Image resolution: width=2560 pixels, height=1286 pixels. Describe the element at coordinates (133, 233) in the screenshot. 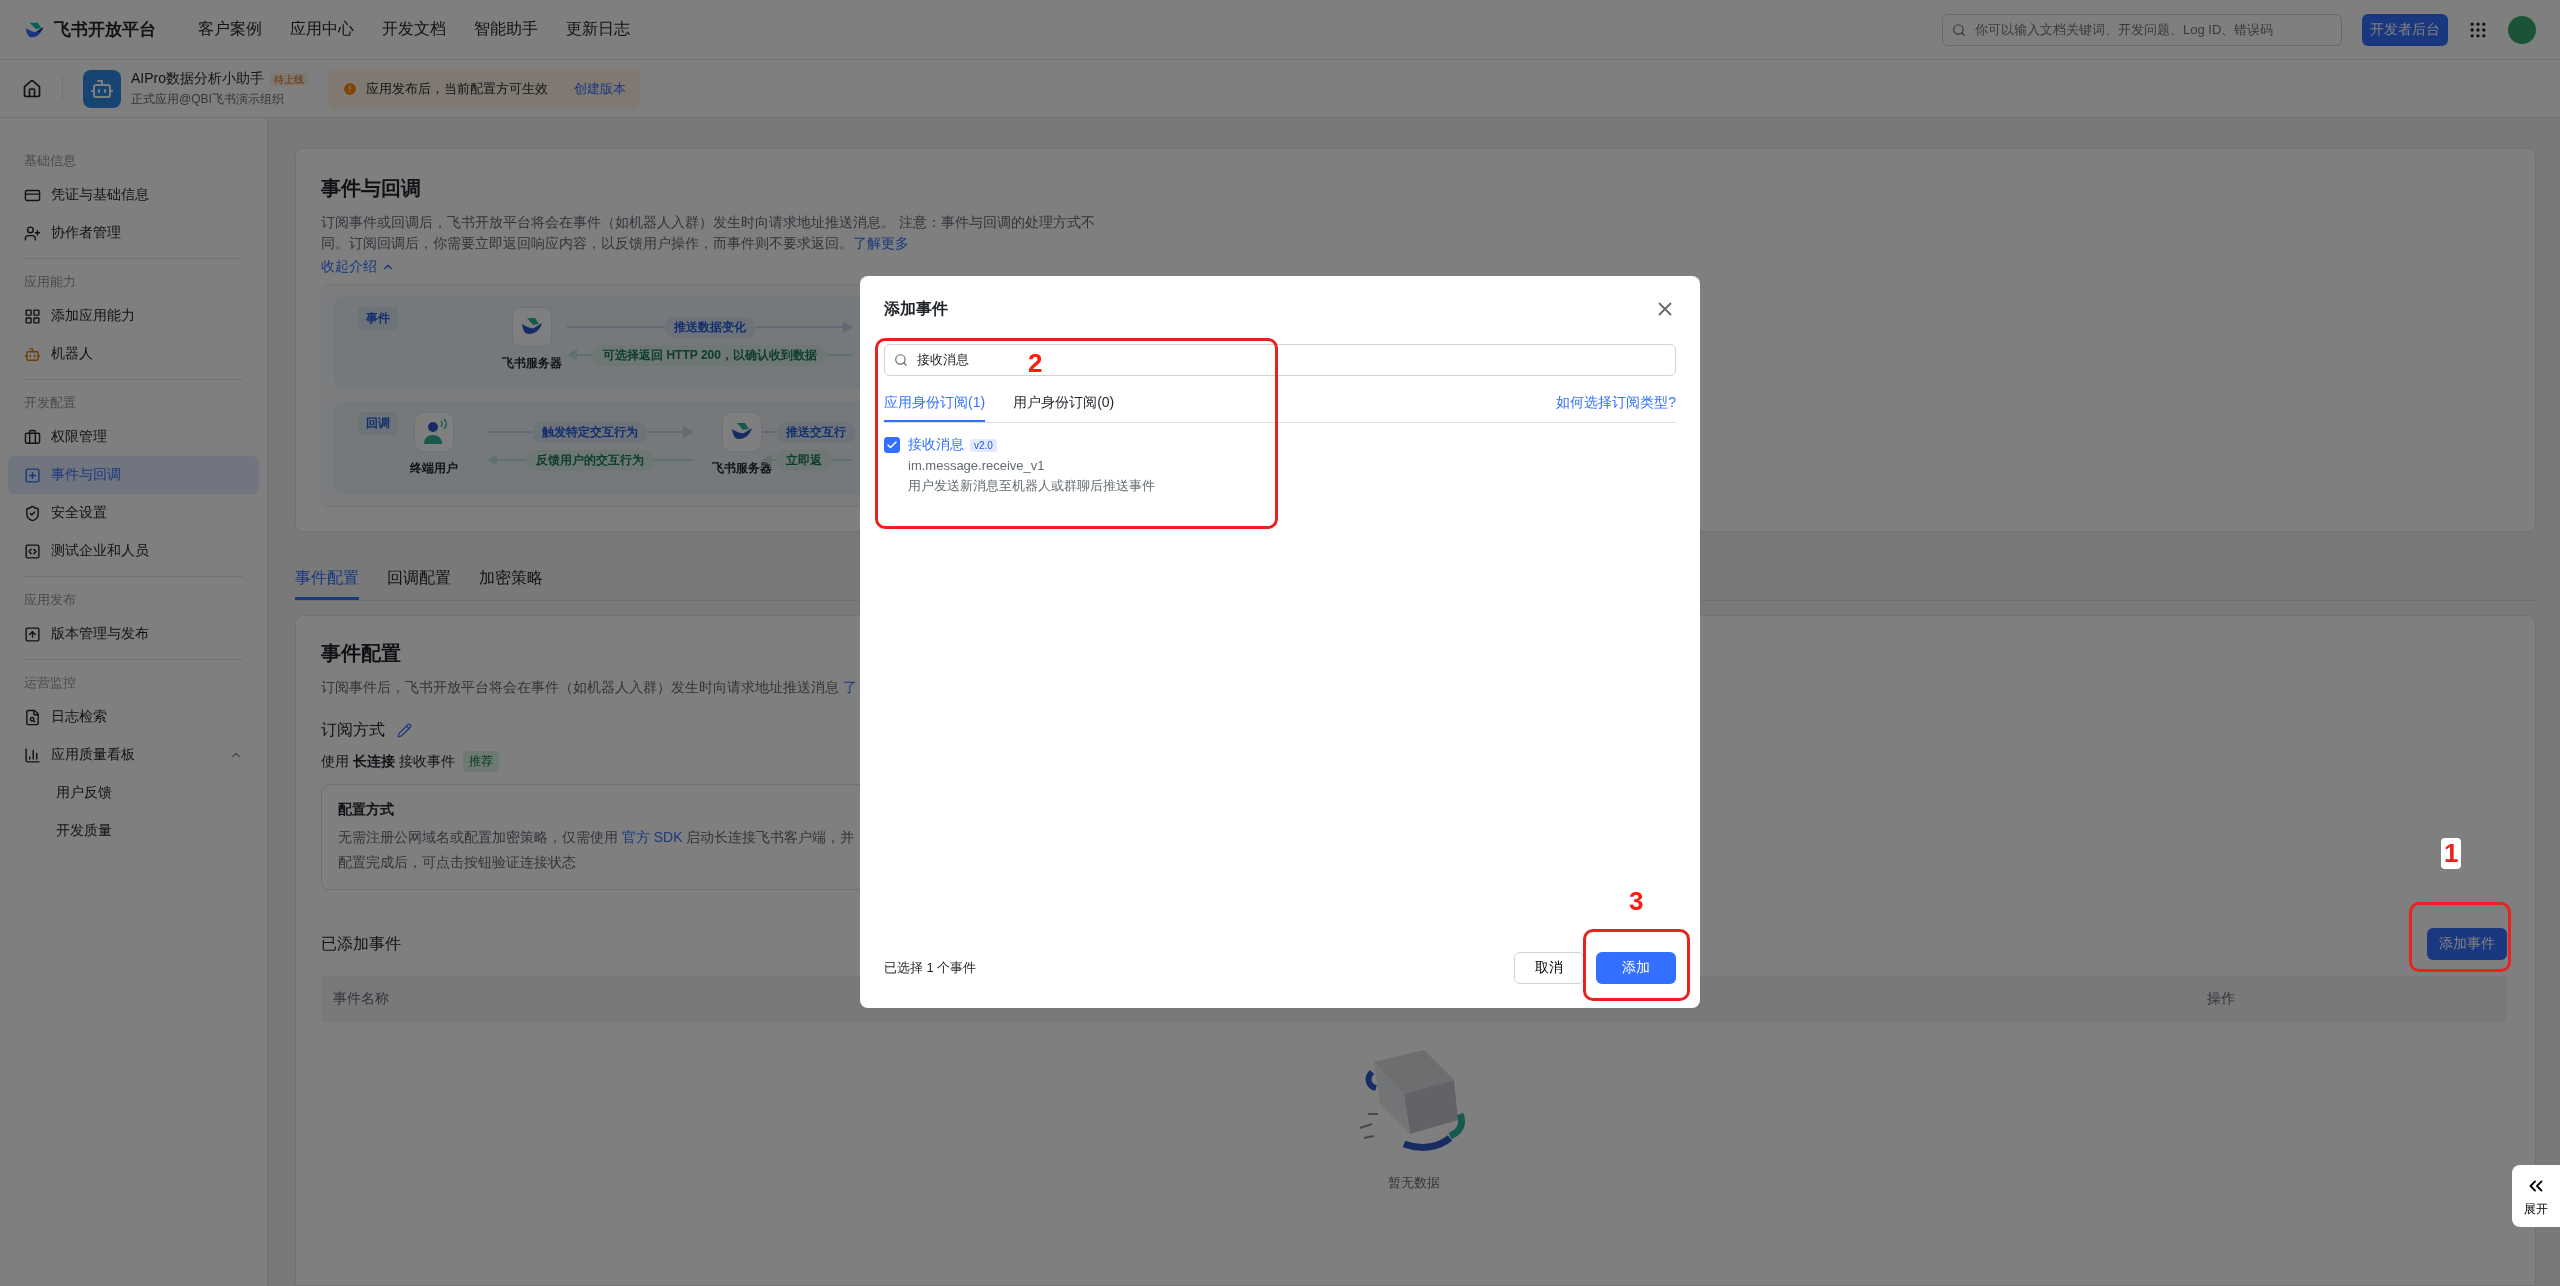

I see `sidebar-item: 协作者管理` at that location.